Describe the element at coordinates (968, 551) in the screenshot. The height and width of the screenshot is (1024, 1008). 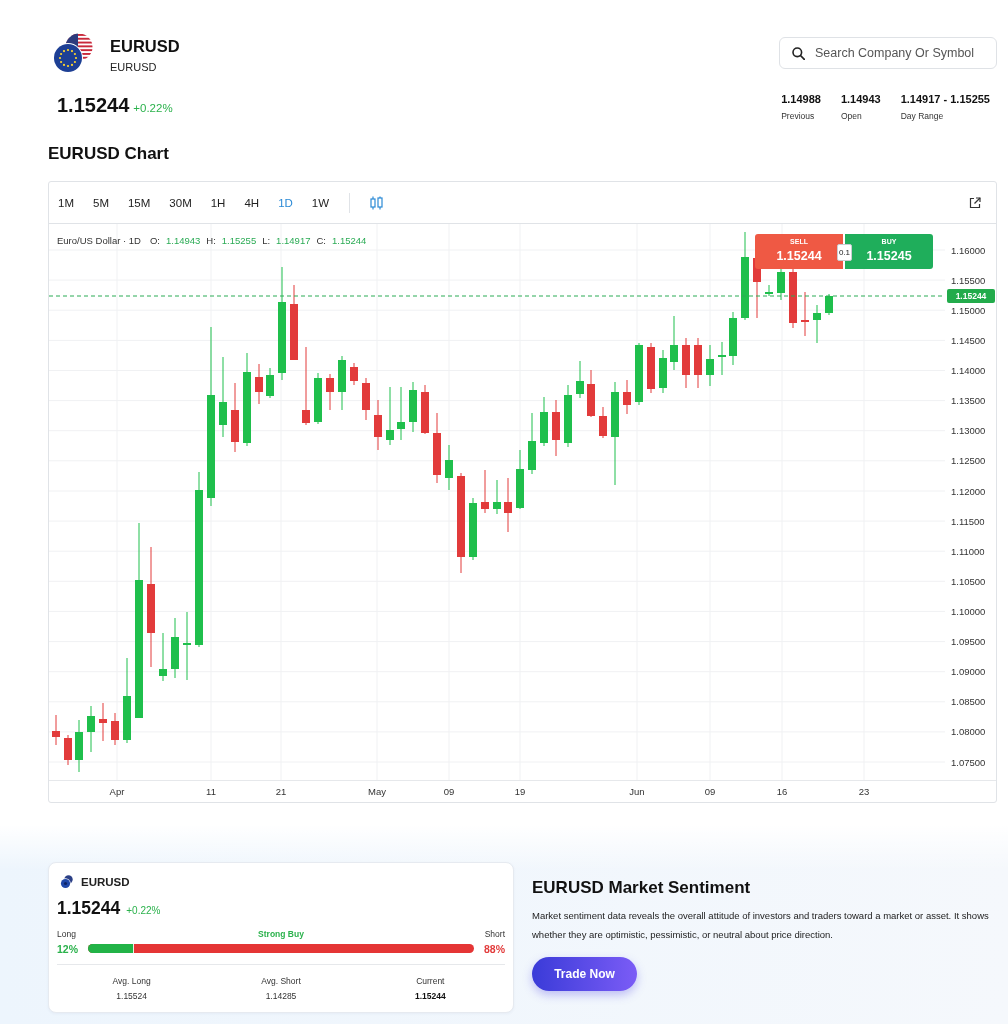
I see `price-axis-label: 1.11000` at that location.